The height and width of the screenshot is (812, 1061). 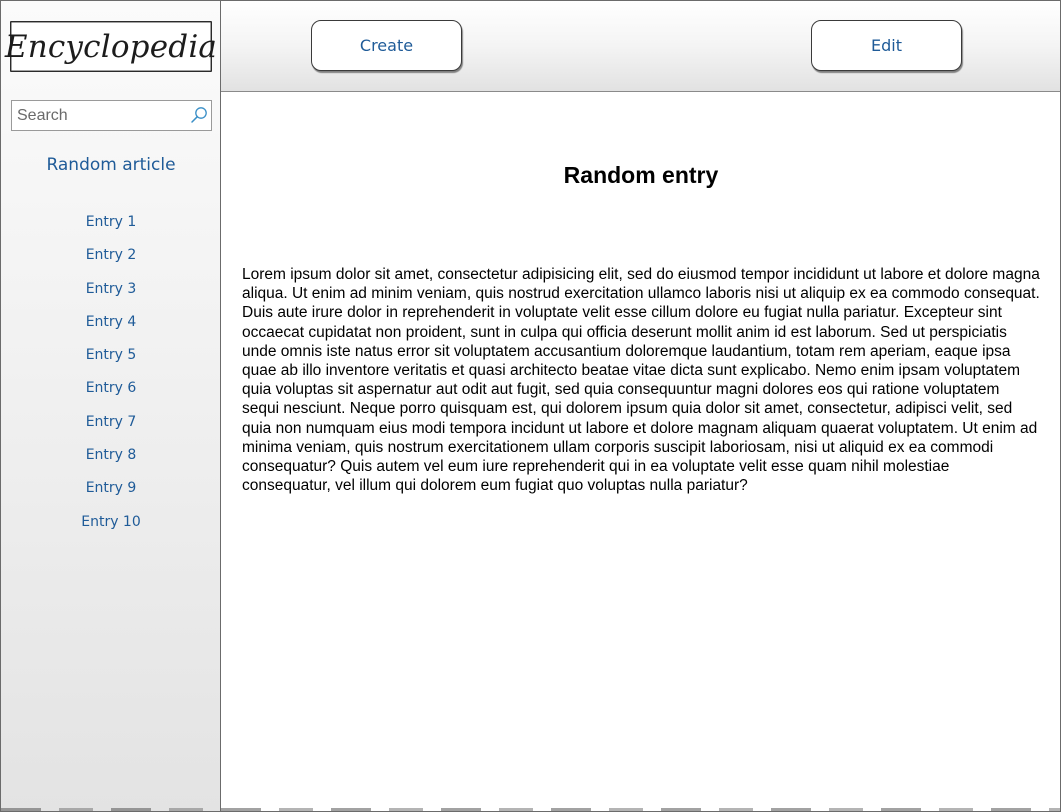 I want to click on entry-link-1: Entry 1, so click(x=111, y=228).